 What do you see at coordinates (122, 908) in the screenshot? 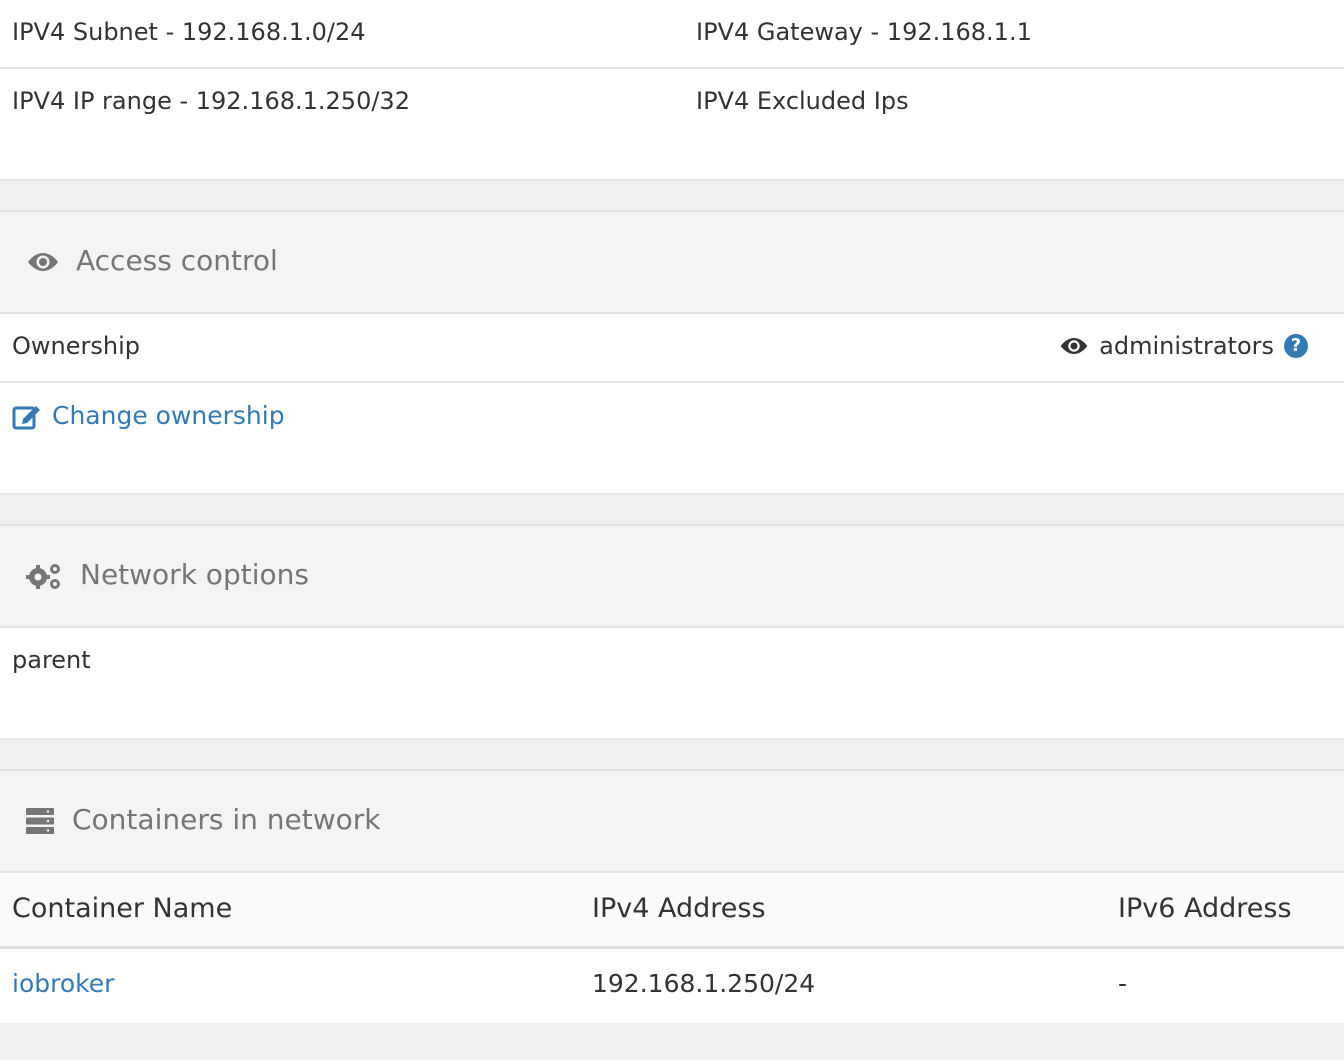
I see `column-header-container-name: Container Name` at bounding box center [122, 908].